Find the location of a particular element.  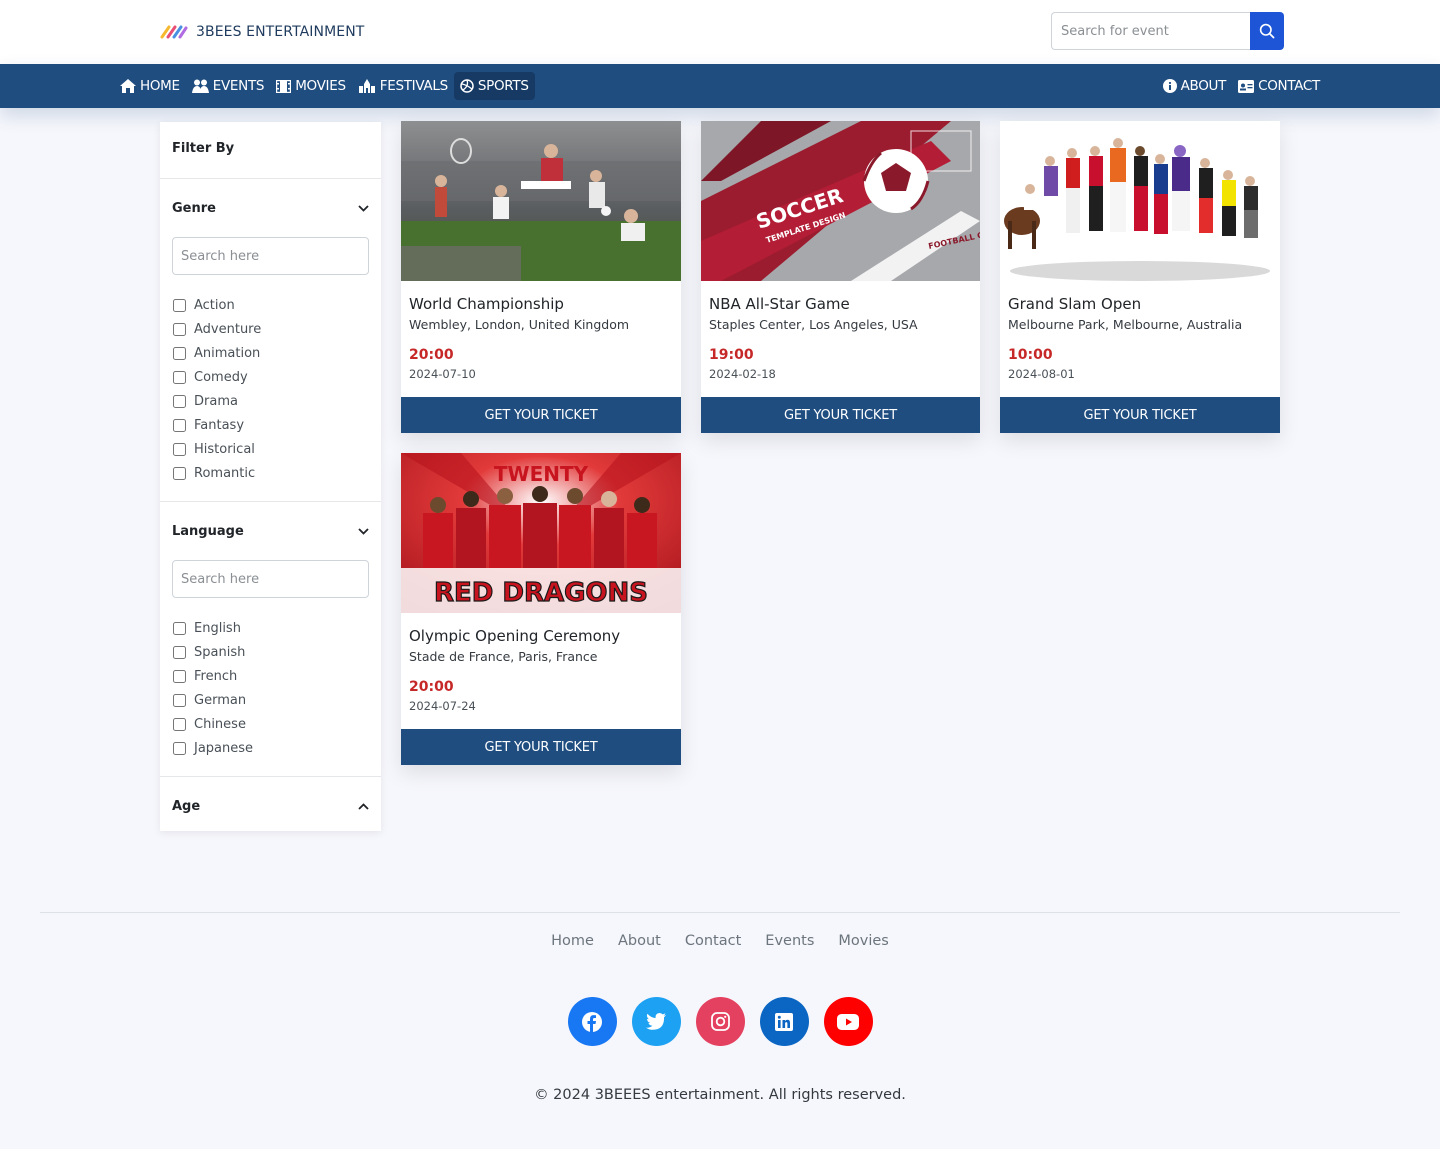

youtube-button is located at coordinates (848, 1021).